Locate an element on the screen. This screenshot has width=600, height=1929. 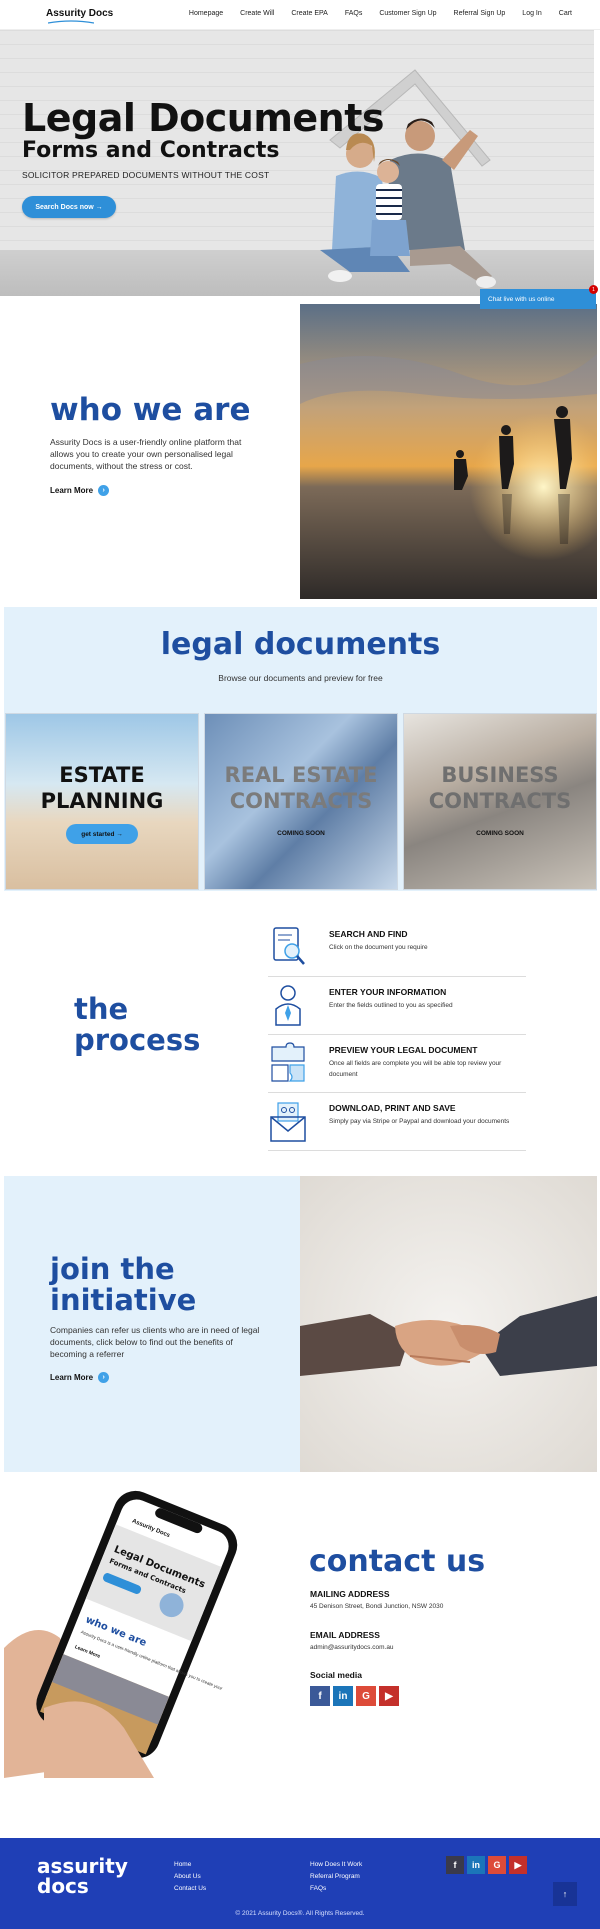
logo-swoosh-icon is located at coordinates (71, 22).